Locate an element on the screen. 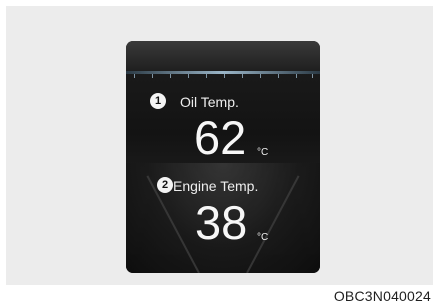 The width and height of the screenshot is (439, 306). number-2-circle-icon: 2 is located at coordinates (165, 185).